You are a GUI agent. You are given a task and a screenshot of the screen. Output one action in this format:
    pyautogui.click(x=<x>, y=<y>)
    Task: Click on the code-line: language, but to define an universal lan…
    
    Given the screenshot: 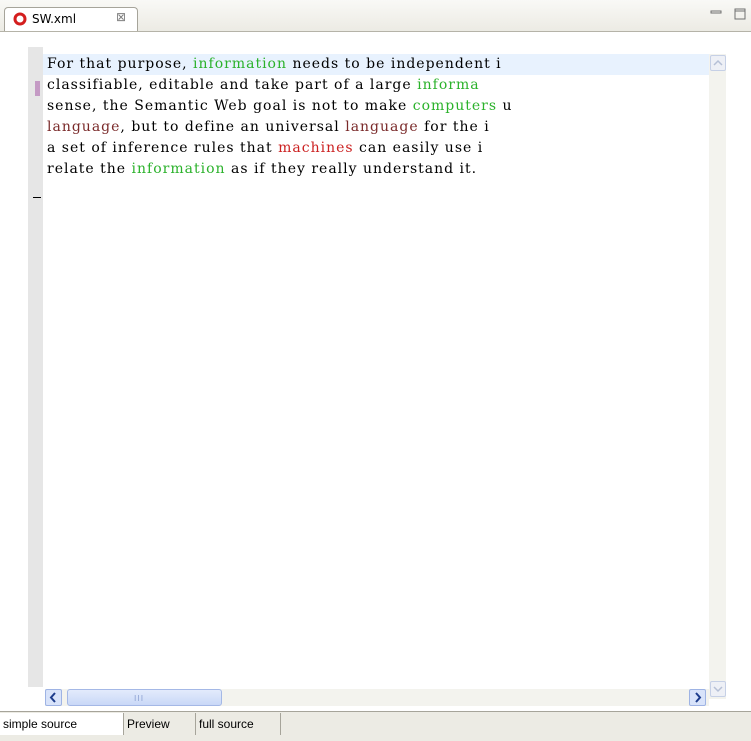 What is the action you would take?
    pyautogui.click(x=268, y=127)
    